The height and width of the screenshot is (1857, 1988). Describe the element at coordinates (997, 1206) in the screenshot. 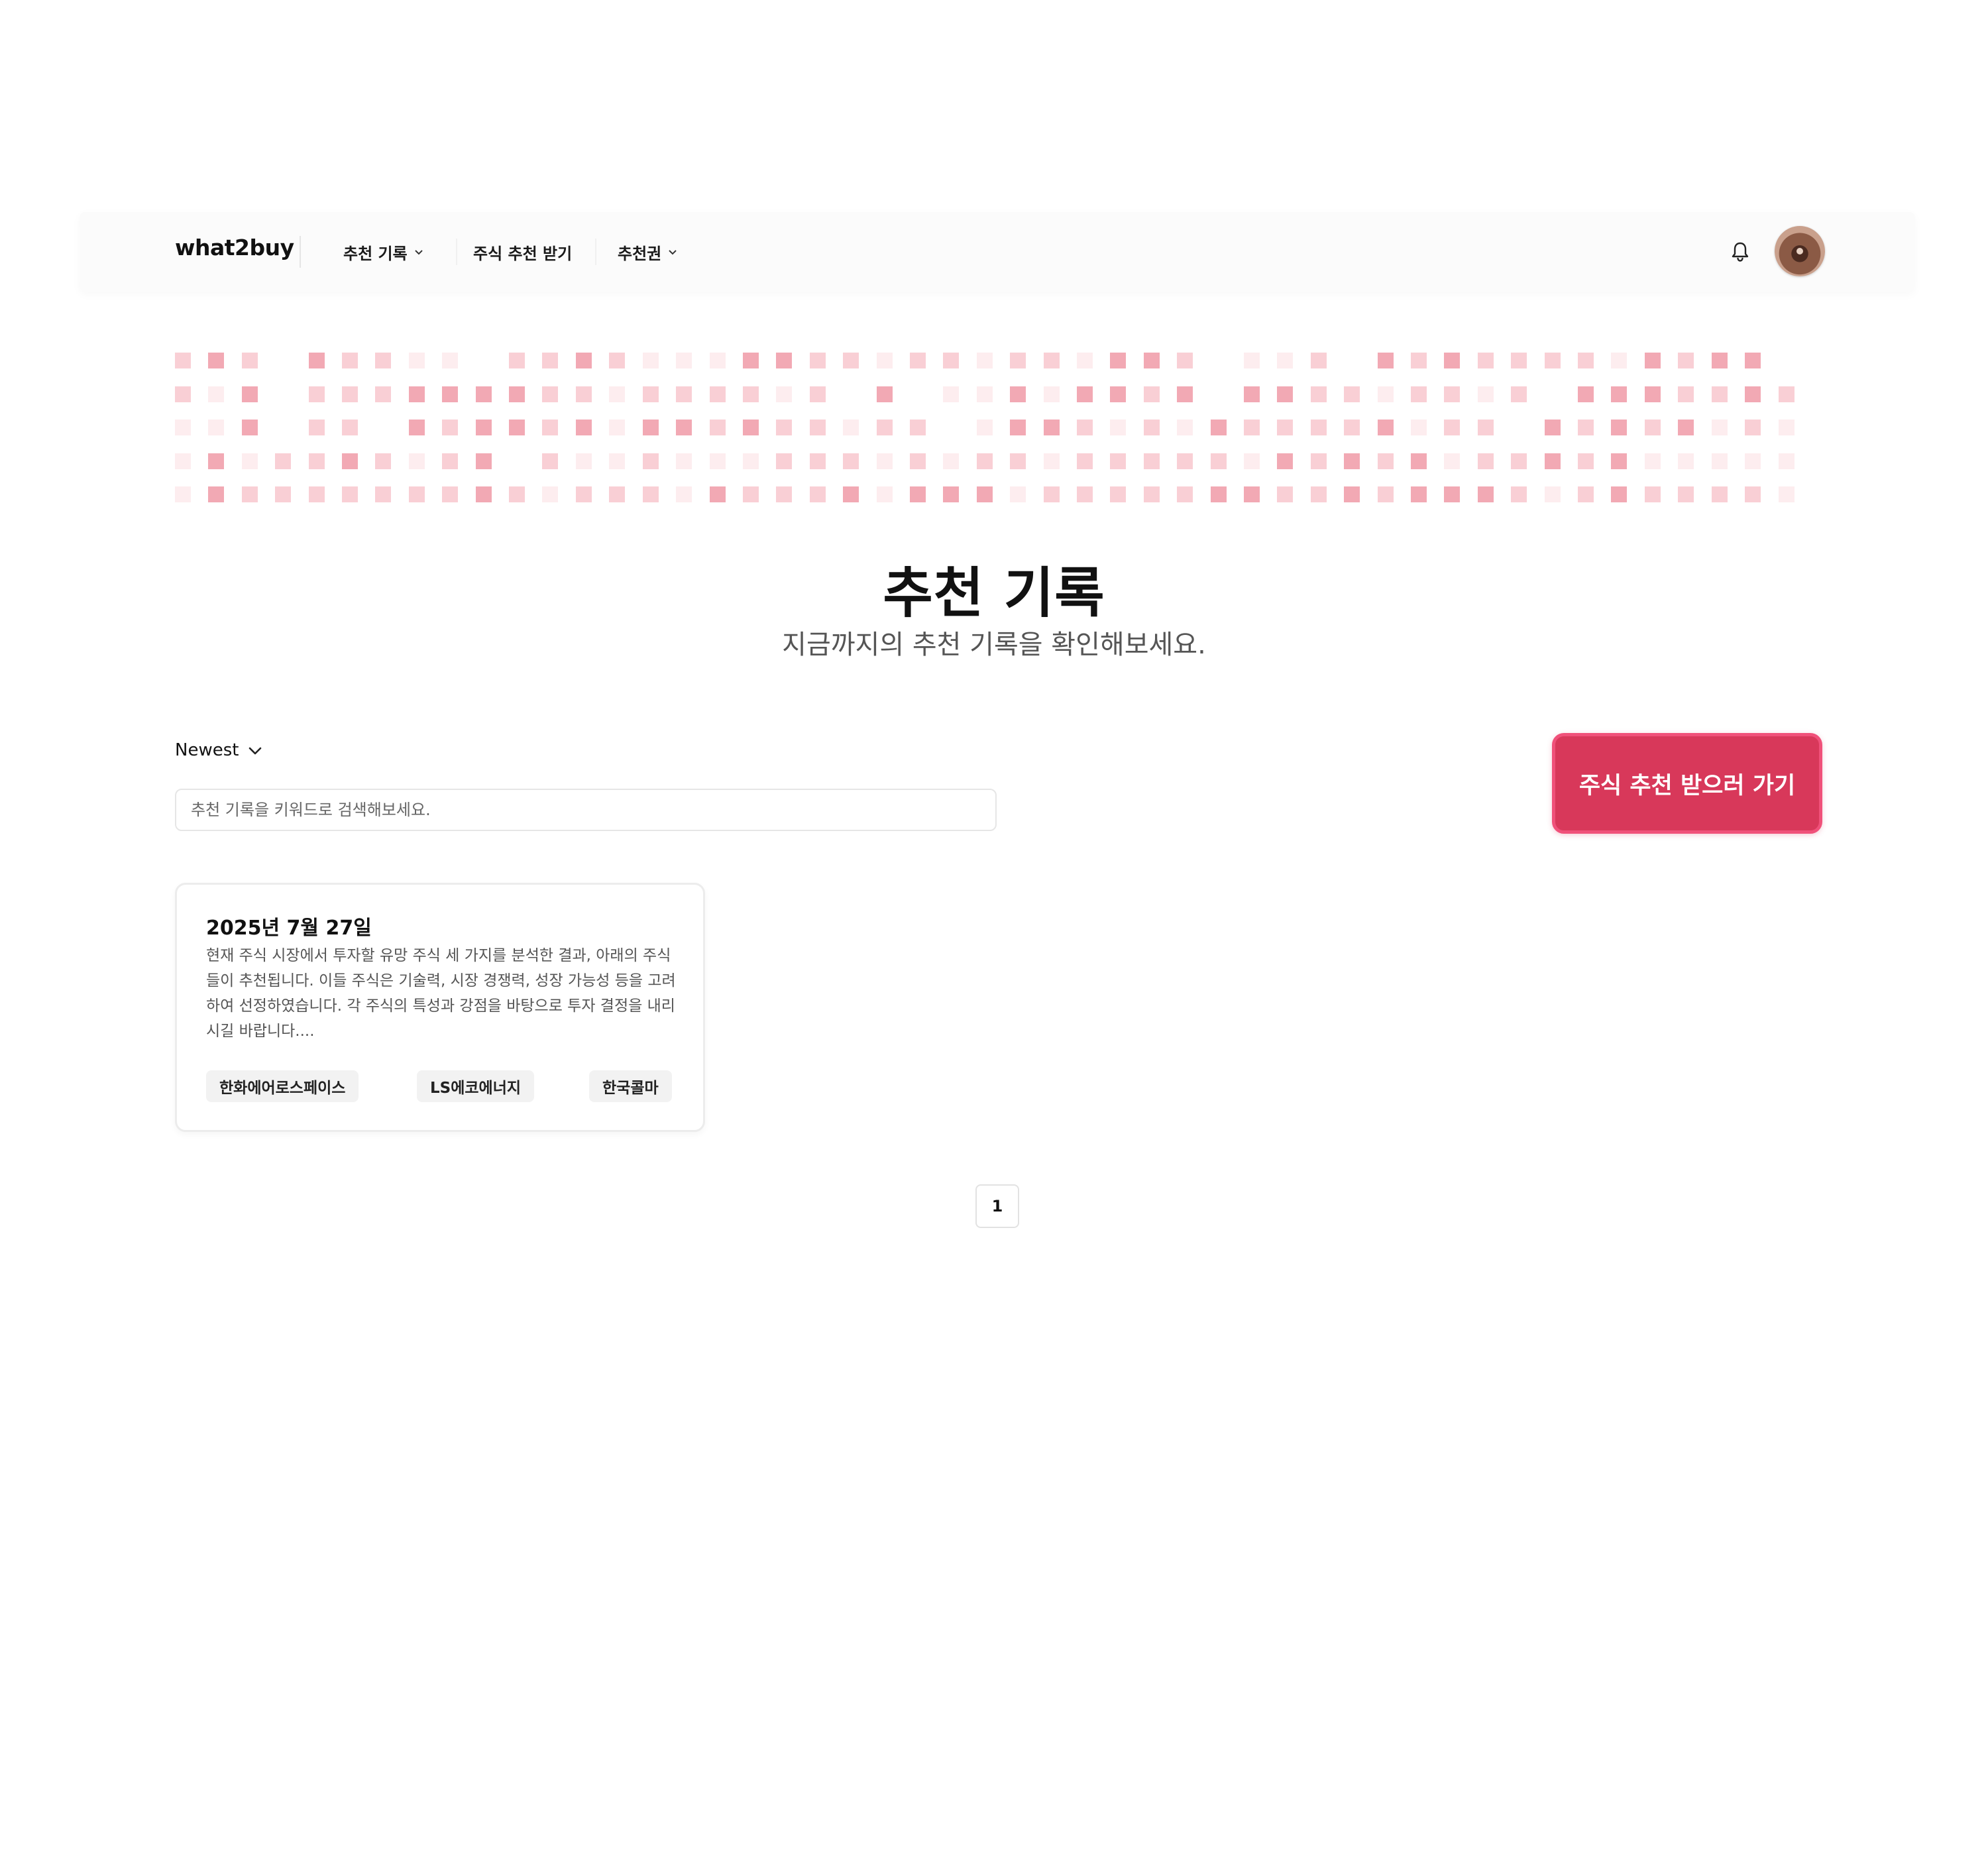

I see `pagination-page-1: 1` at that location.